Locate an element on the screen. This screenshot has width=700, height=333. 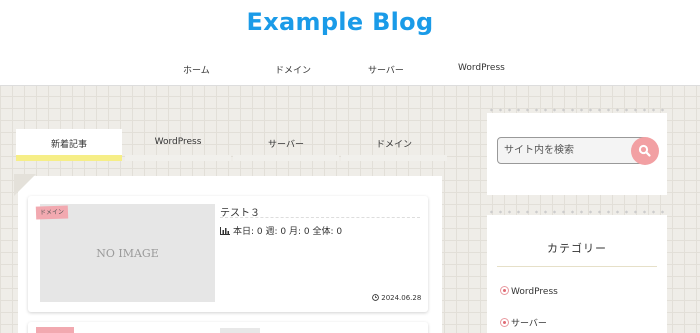
tab-label: 新着記事 is located at coordinates (68, 145).